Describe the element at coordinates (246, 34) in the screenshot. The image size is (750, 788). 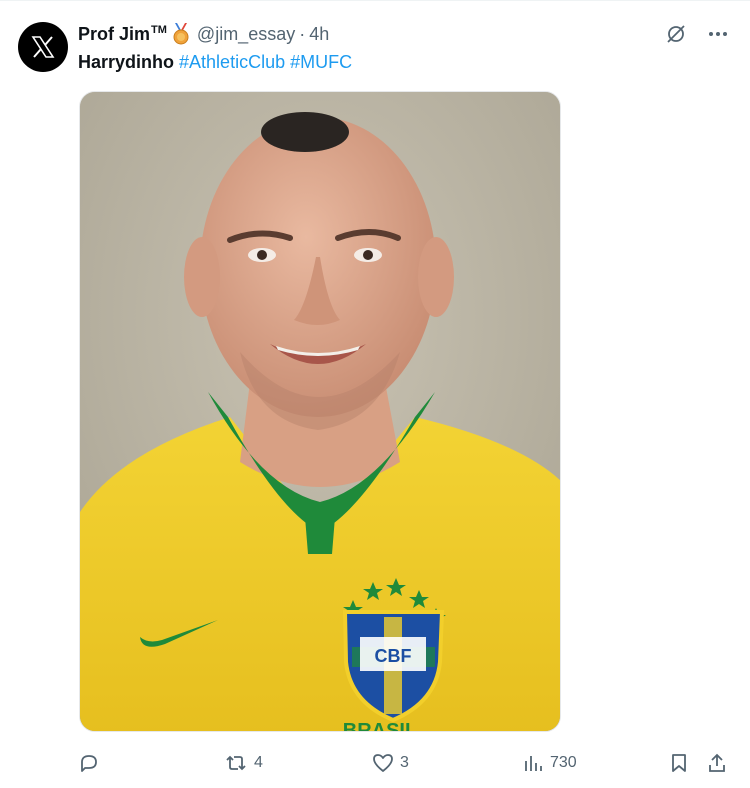
I see `user-handle: @jim_essay` at that location.